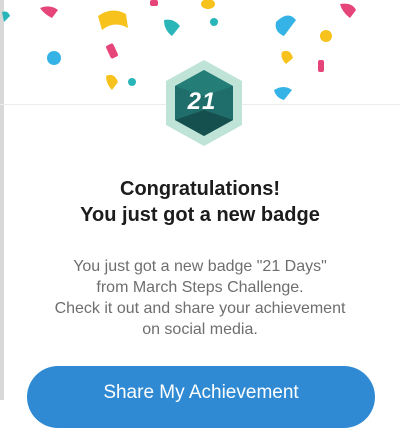 Image resolution: width=400 pixels, height=428 pixels. I want to click on message-line: on social media., so click(200, 329).